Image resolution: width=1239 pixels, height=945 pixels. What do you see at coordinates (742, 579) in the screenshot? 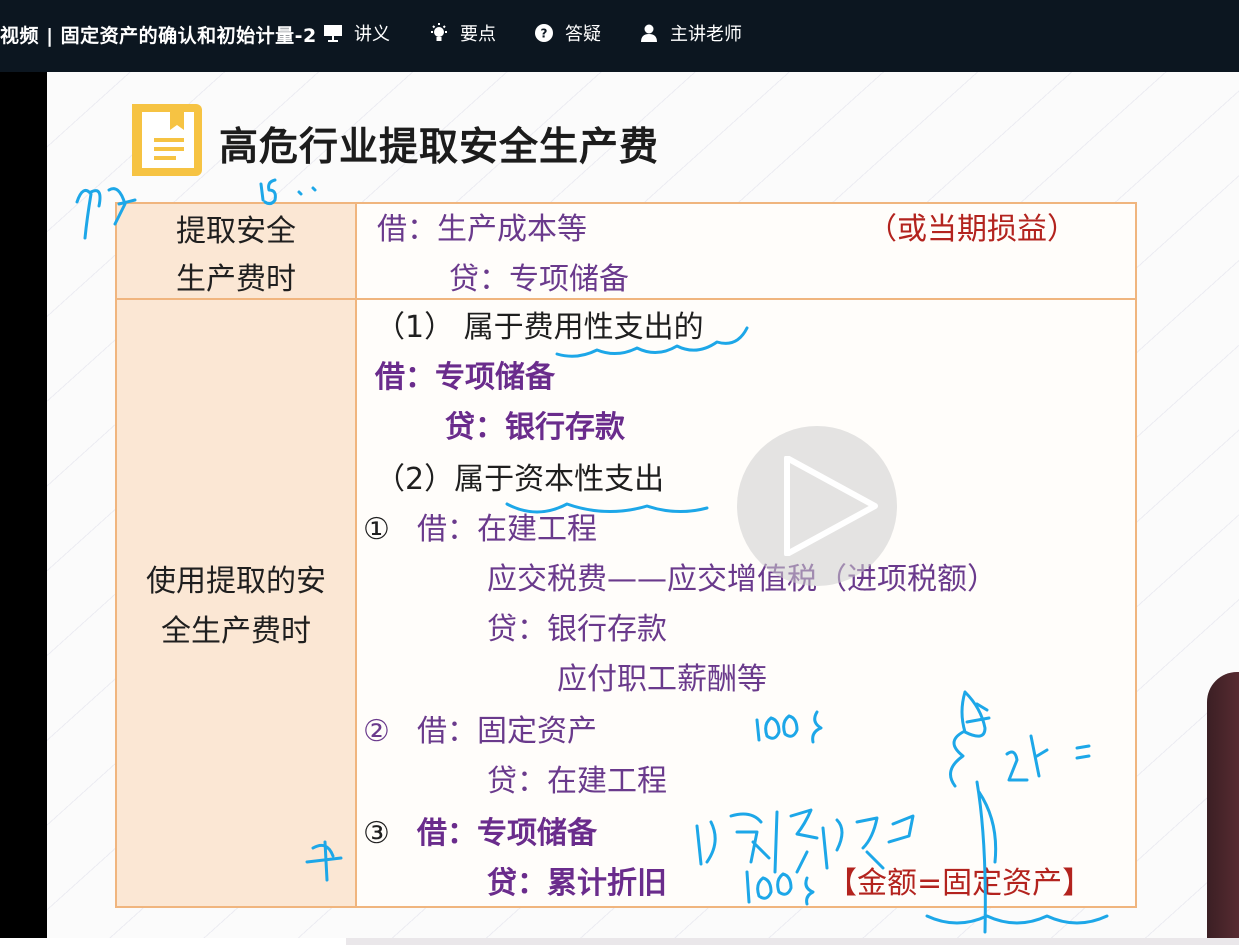
I see `step1-tax-line: 应交税费——应交增值税（进项税额）` at bounding box center [742, 579].